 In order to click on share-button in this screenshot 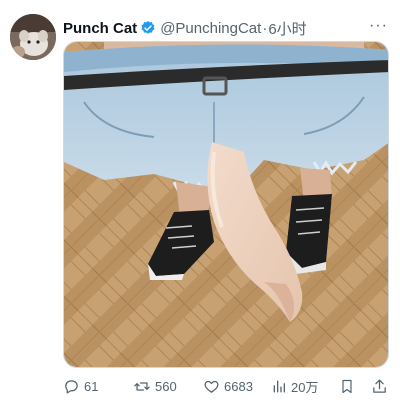, I will do `click(379, 386)`.